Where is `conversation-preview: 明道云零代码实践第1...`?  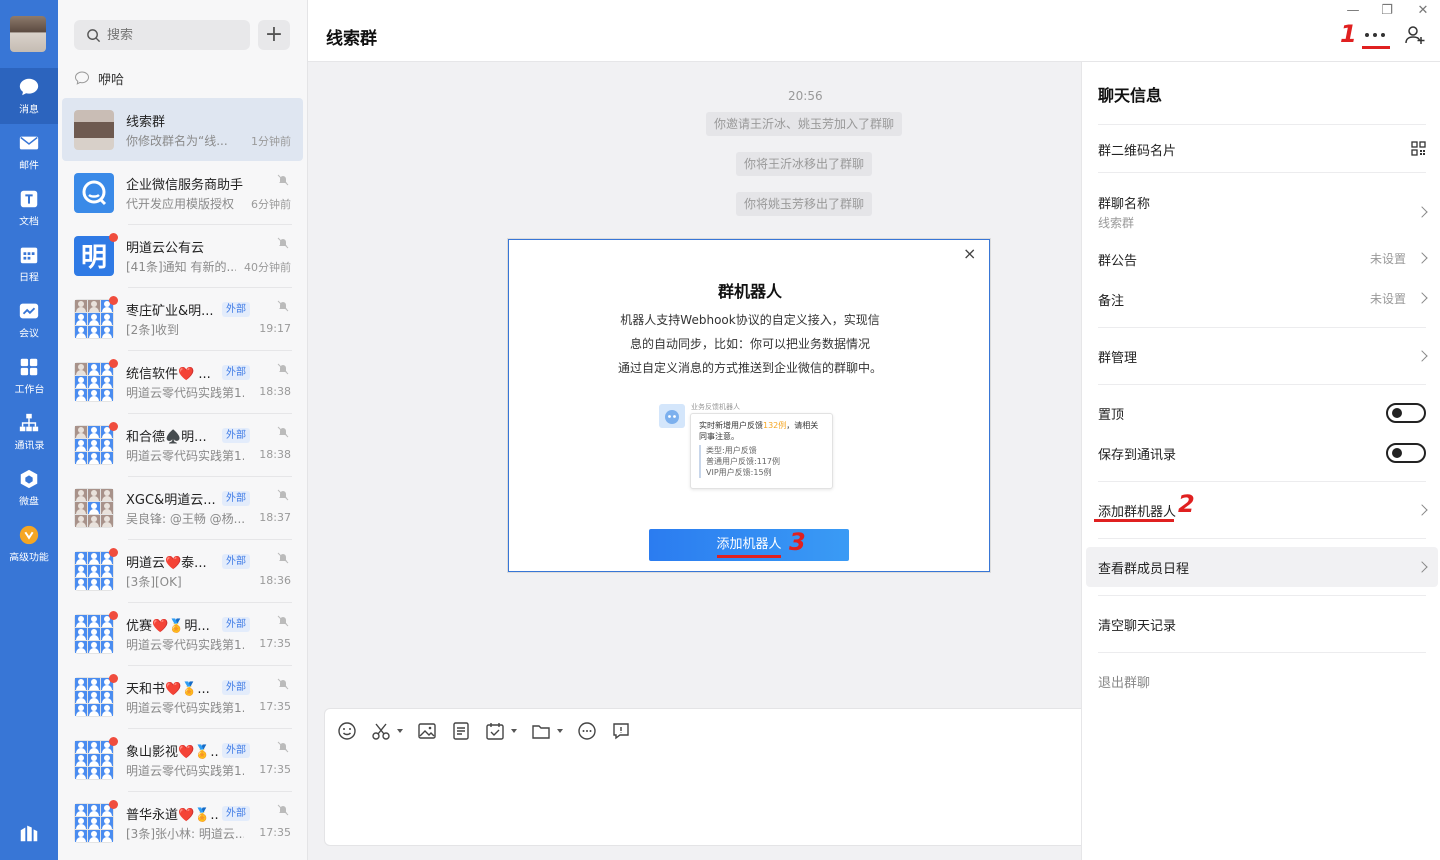
conversation-preview: 明道云零代码实践第1... is located at coordinates (185, 770).